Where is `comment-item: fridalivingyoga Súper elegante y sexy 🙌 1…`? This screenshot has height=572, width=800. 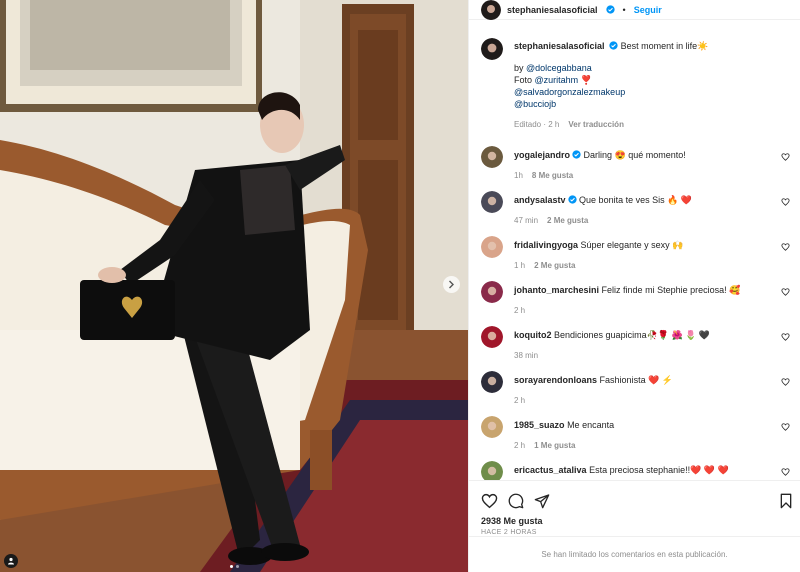 comment-item: fridalivingyoga Súper elegante y sexy 🙌 1… is located at coordinates (635, 249).